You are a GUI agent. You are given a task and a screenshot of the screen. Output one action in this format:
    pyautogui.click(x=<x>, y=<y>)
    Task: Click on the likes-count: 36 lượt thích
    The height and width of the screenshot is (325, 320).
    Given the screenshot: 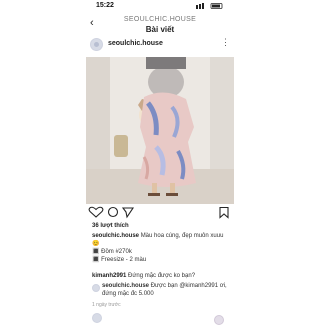 What is the action you would take?
    pyautogui.click(x=110, y=226)
    